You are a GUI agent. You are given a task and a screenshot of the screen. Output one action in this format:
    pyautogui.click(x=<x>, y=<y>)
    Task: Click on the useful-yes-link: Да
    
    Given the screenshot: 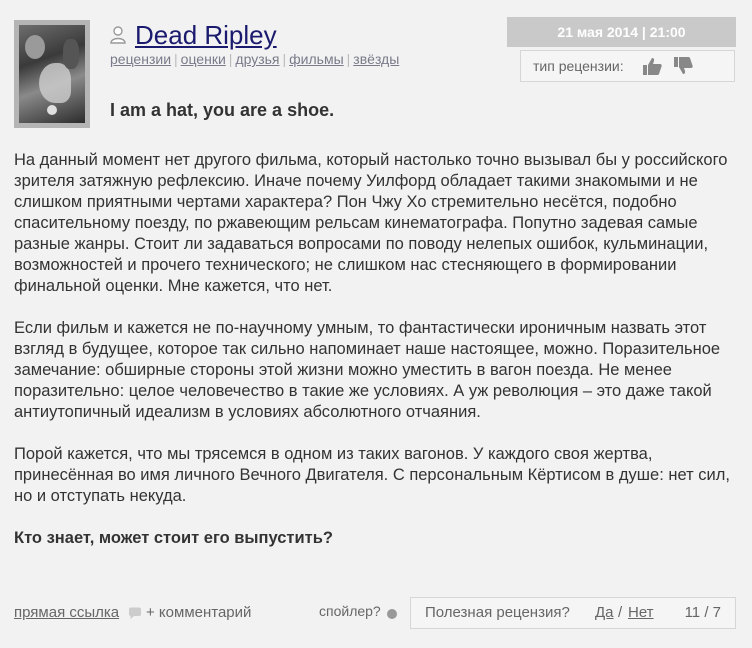 What is the action you would take?
    pyautogui.click(x=604, y=613)
    